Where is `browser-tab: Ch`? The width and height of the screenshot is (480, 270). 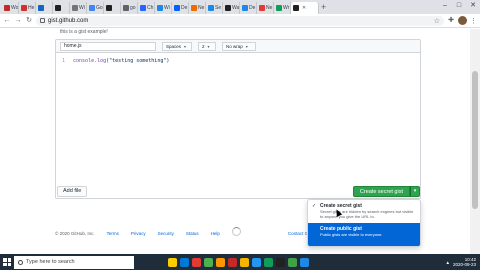 browser-tab: Ch is located at coordinates (146, 8).